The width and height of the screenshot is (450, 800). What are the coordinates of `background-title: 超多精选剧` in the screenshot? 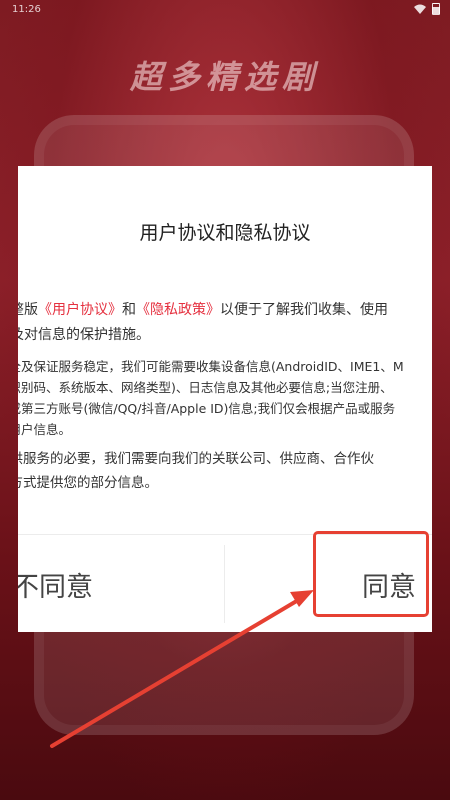 It's located at (224, 77).